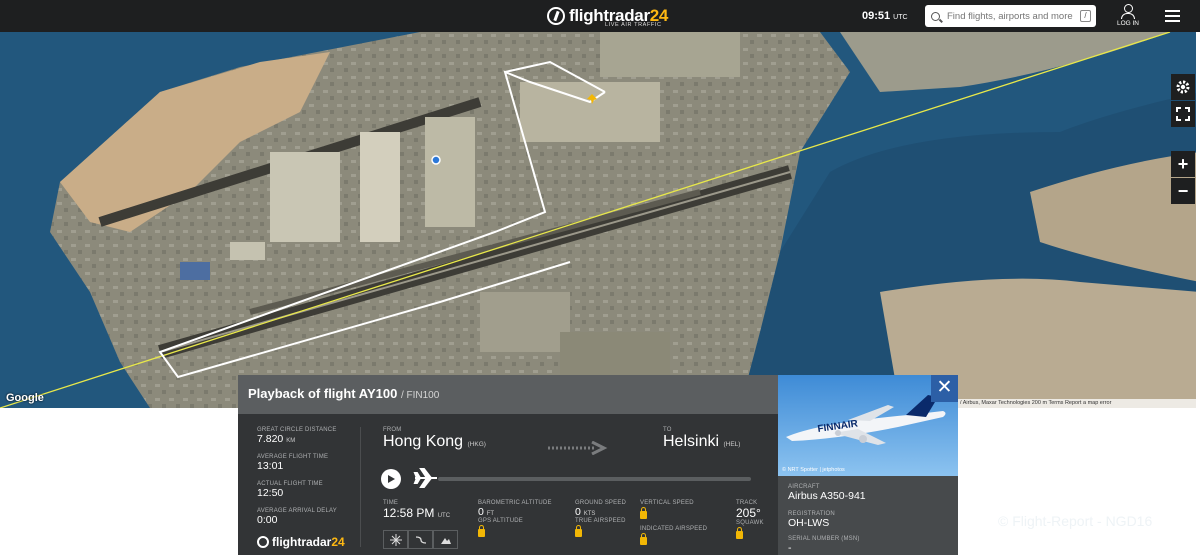 This screenshot has height=555, width=1200. I want to click on play-button, so click(391, 479).